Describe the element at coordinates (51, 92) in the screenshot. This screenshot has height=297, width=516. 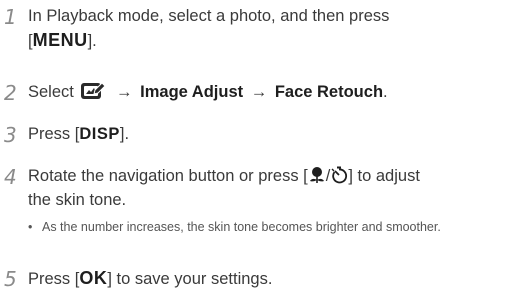
I see `select-prefix: Select` at that location.